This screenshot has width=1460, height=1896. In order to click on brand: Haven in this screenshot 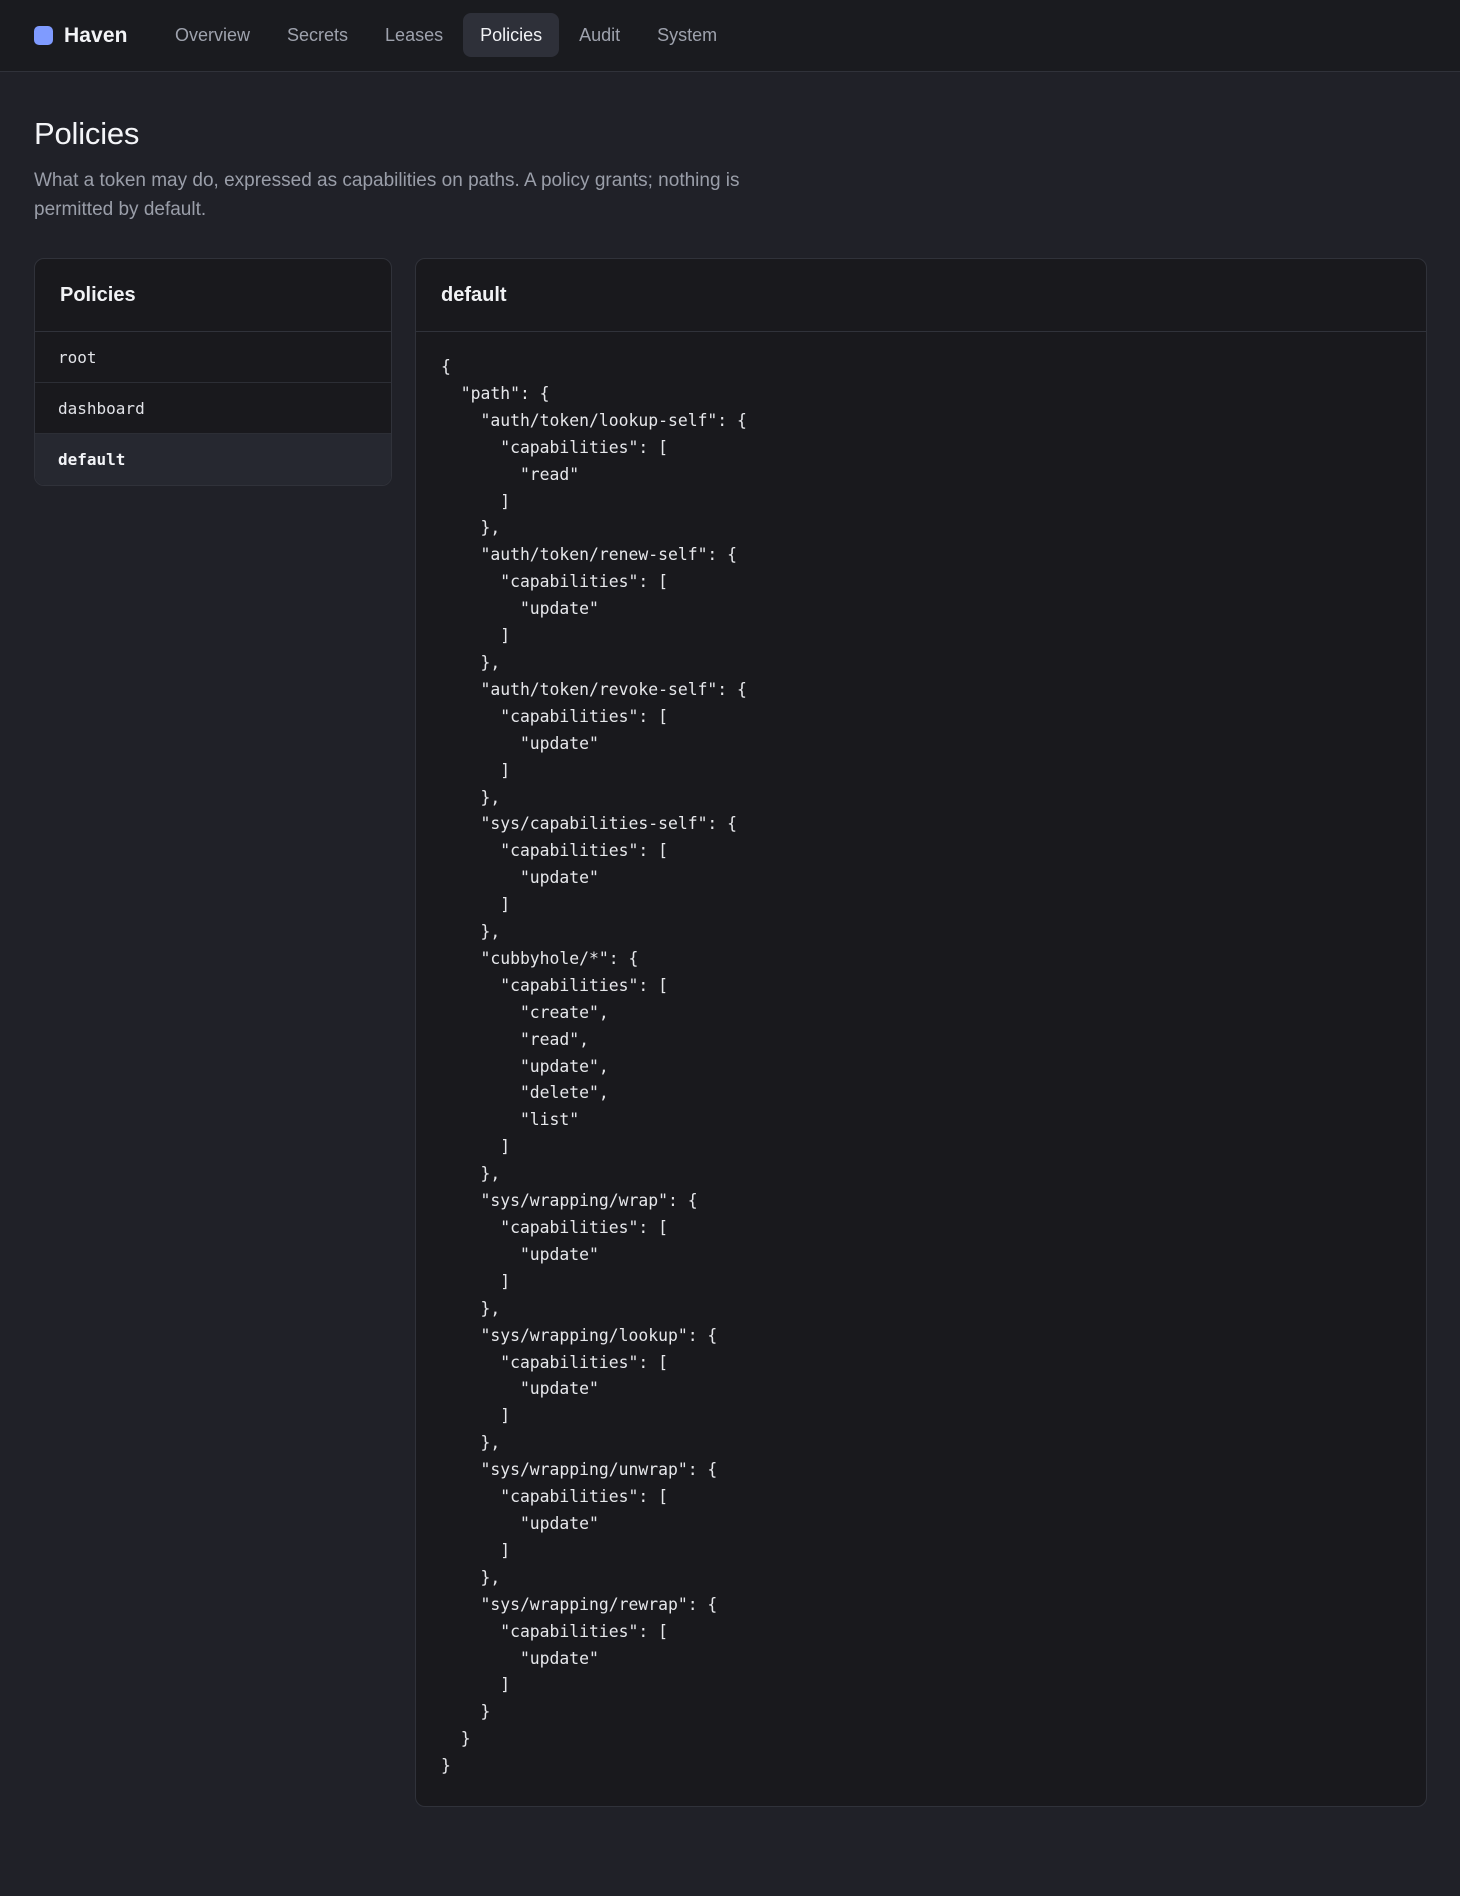, I will do `click(81, 35)`.